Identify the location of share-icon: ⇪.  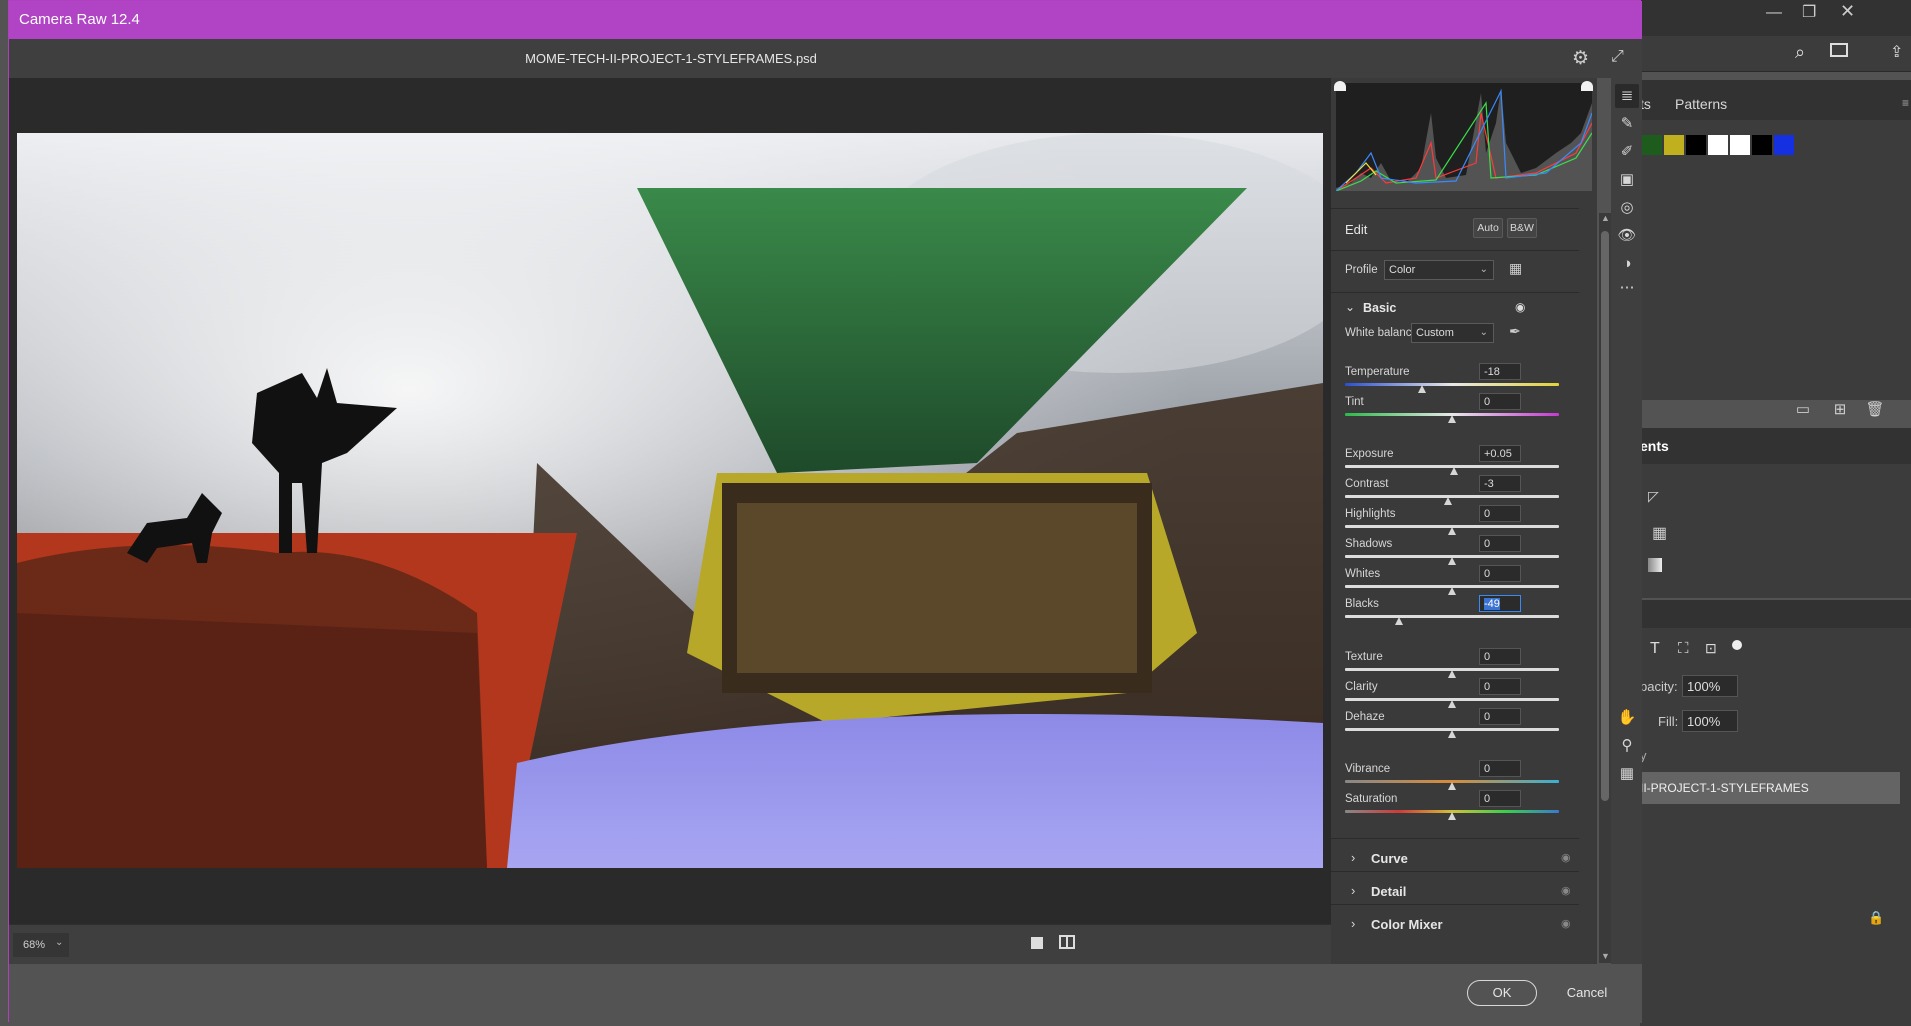
(1896, 52).